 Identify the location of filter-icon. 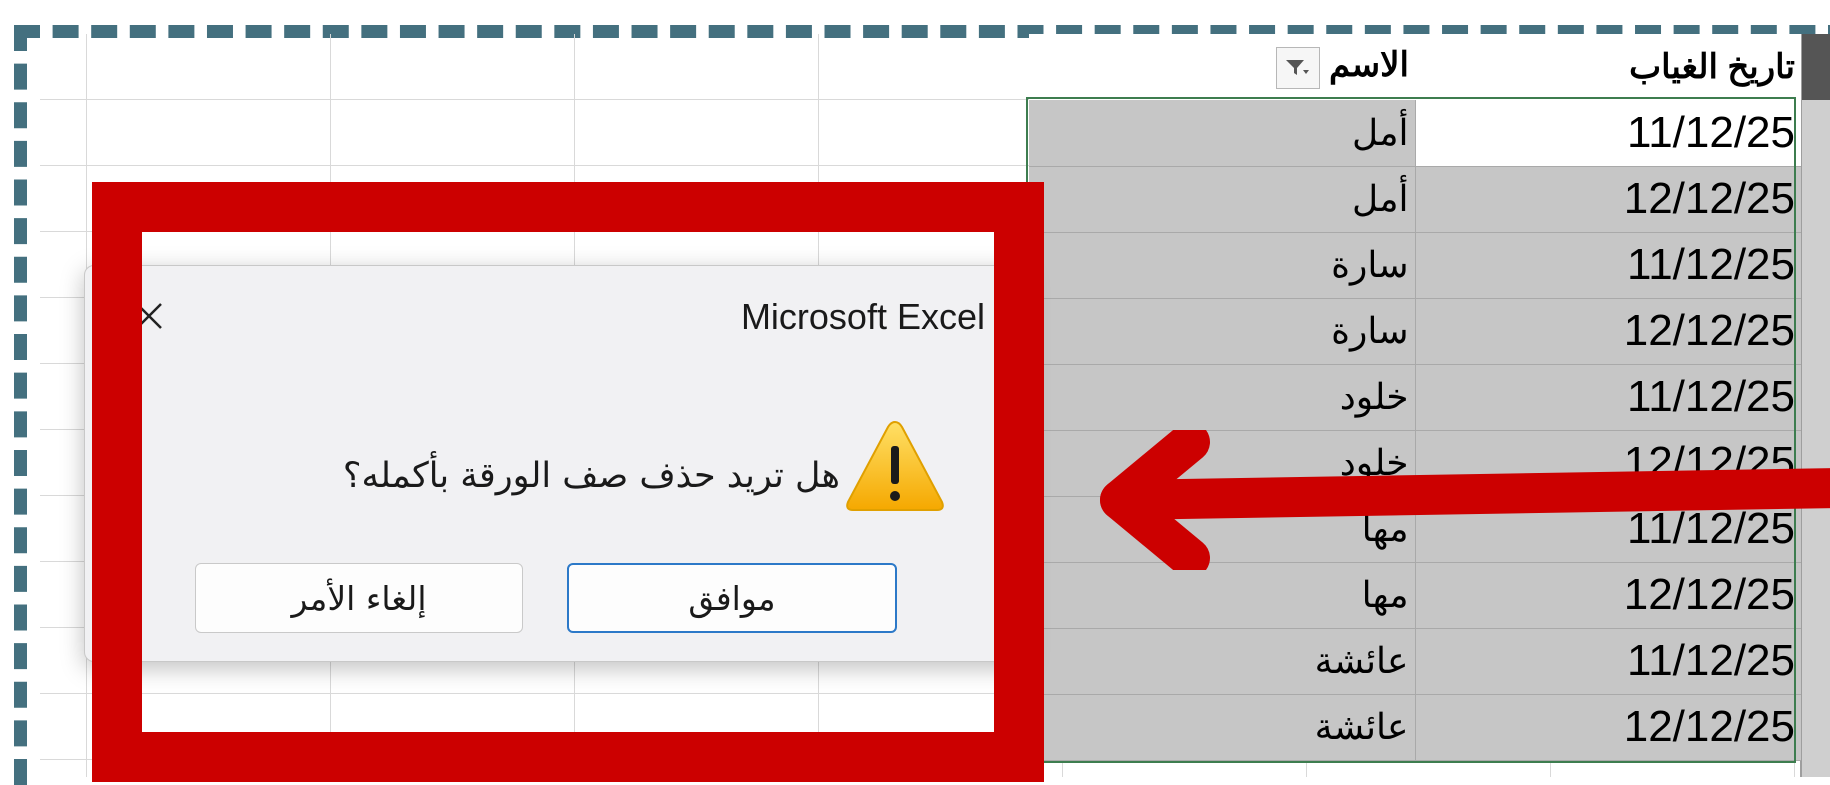
(1297, 67).